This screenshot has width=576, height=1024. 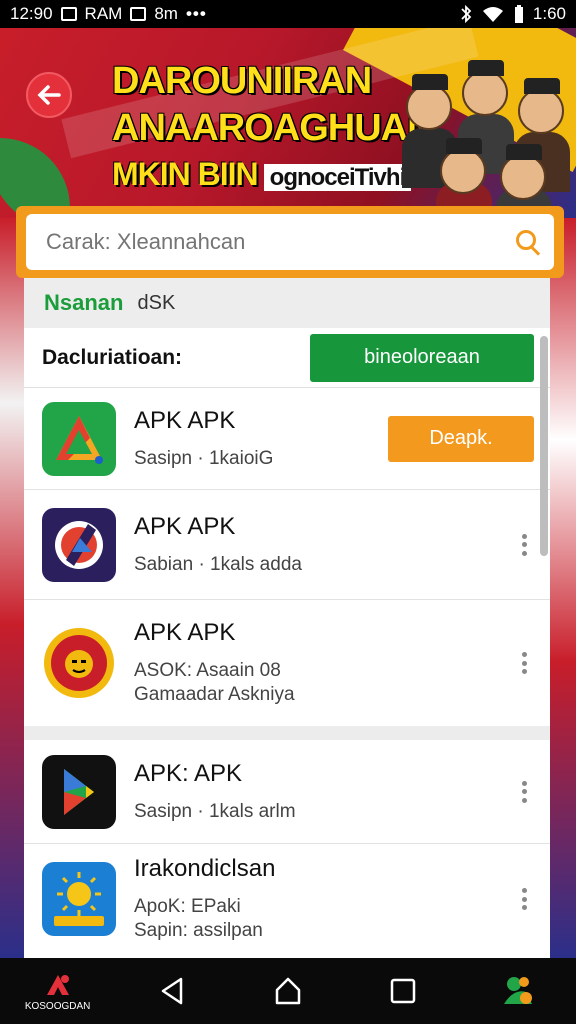 I want to click on status-bar: 12:90 RAM 8m ••• 1:60, so click(x=288, y=14).